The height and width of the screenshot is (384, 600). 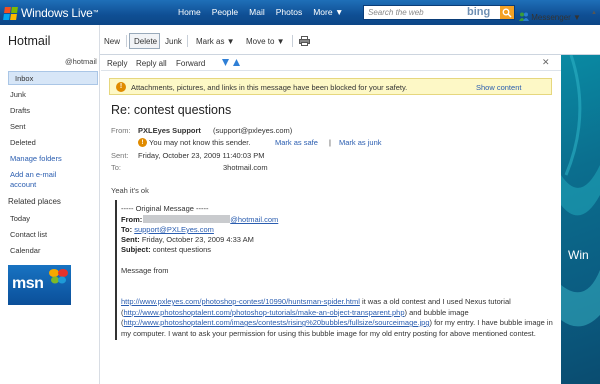 I want to click on msn-ad: msn, so click(x=39, y=285).